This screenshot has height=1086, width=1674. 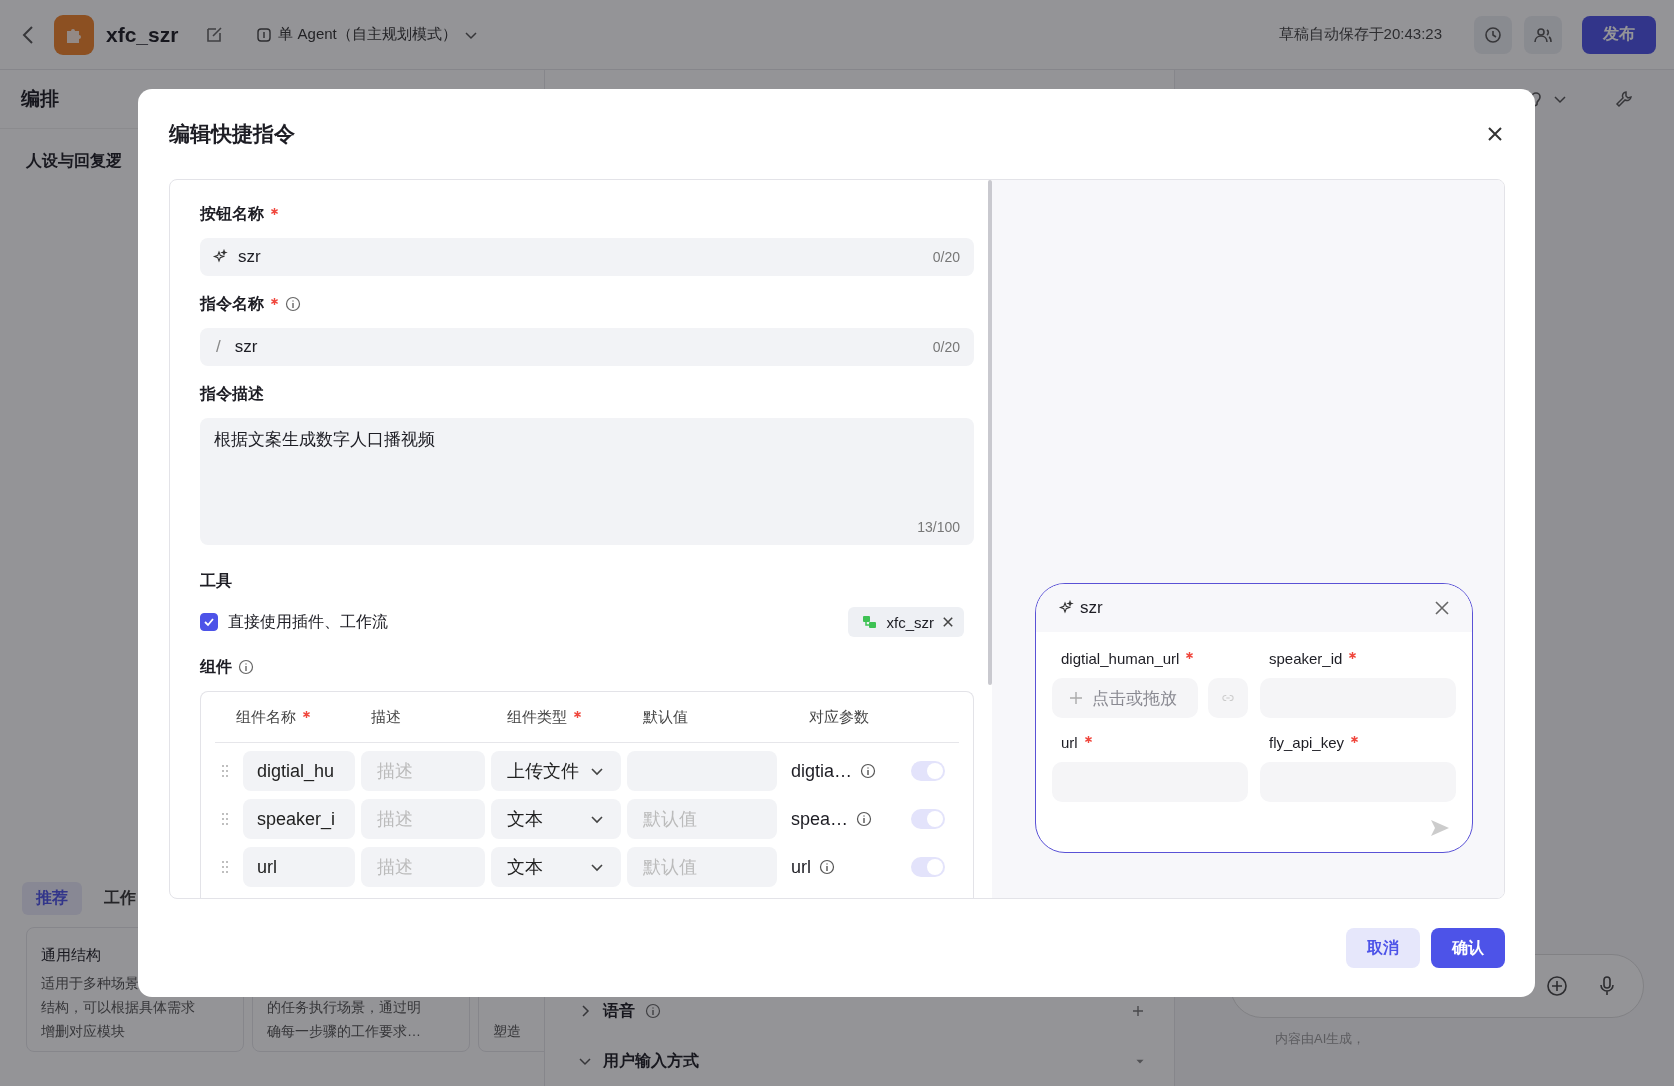 What do you see at coordinates (216, 666) in the screenshot?
I see `field-label: 组件` at bounding box center [216, 666].